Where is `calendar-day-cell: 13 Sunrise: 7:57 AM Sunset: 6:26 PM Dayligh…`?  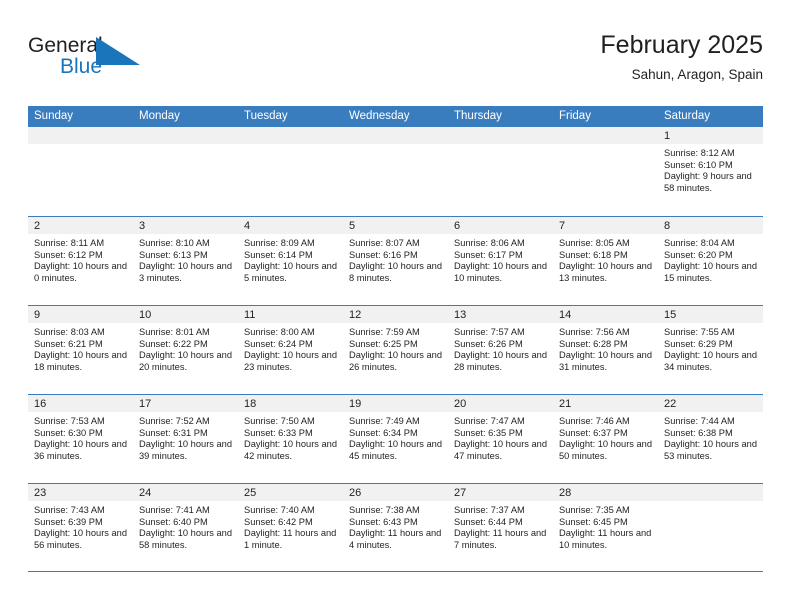
calendar-day-cell: 13 Sunrise: 7:57 AM Sunset: 6:26 PM Dayligh… is located at coordinates (500, 350).